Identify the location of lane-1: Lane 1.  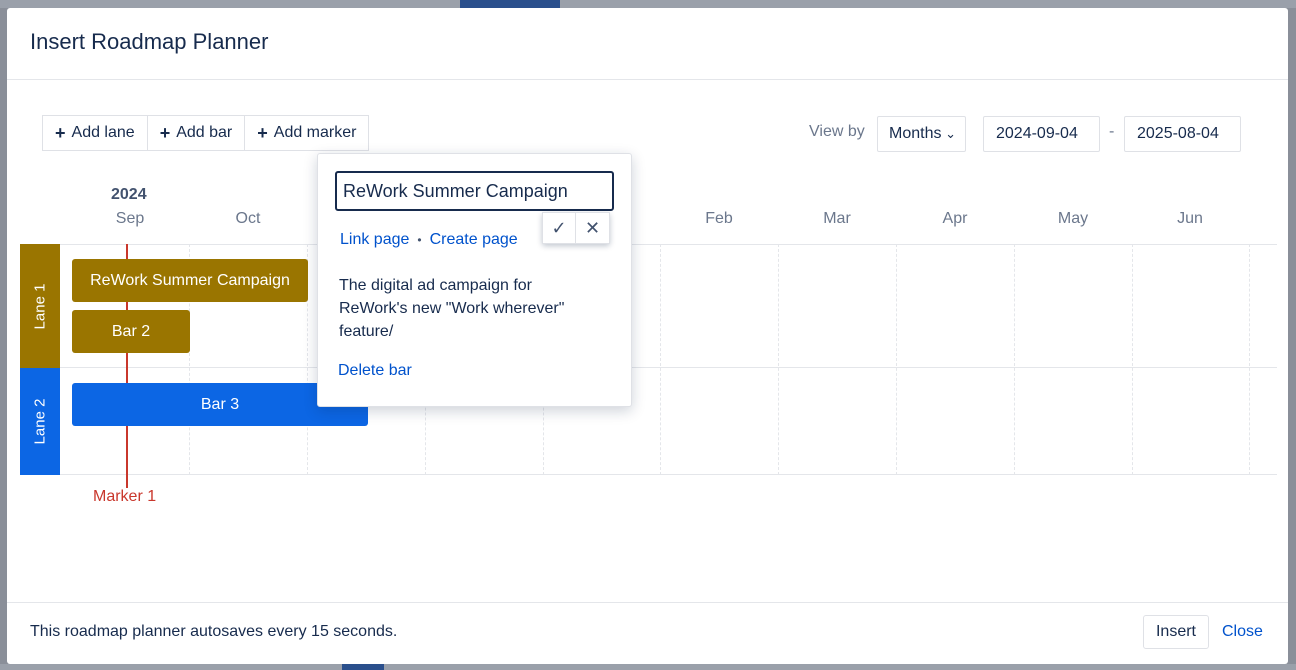
(40, 306).